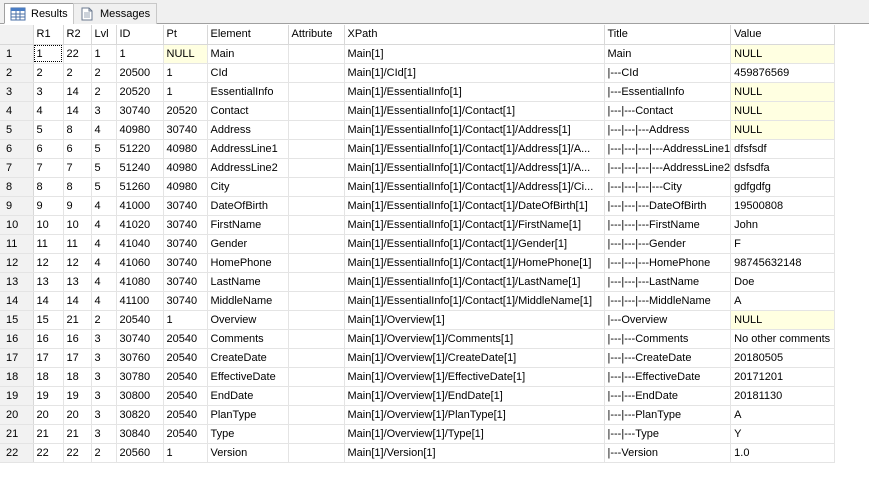 This screenshot has width=869, height=487. Describe the element at coordinates (48, 244) in the screenshot. I see `r1-cell: 11` at that location.